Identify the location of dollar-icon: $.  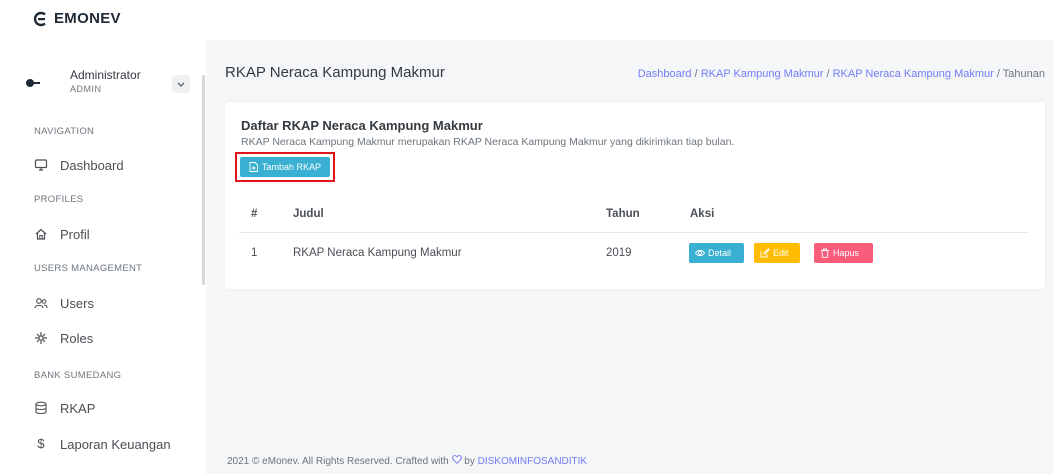
(41, 443).